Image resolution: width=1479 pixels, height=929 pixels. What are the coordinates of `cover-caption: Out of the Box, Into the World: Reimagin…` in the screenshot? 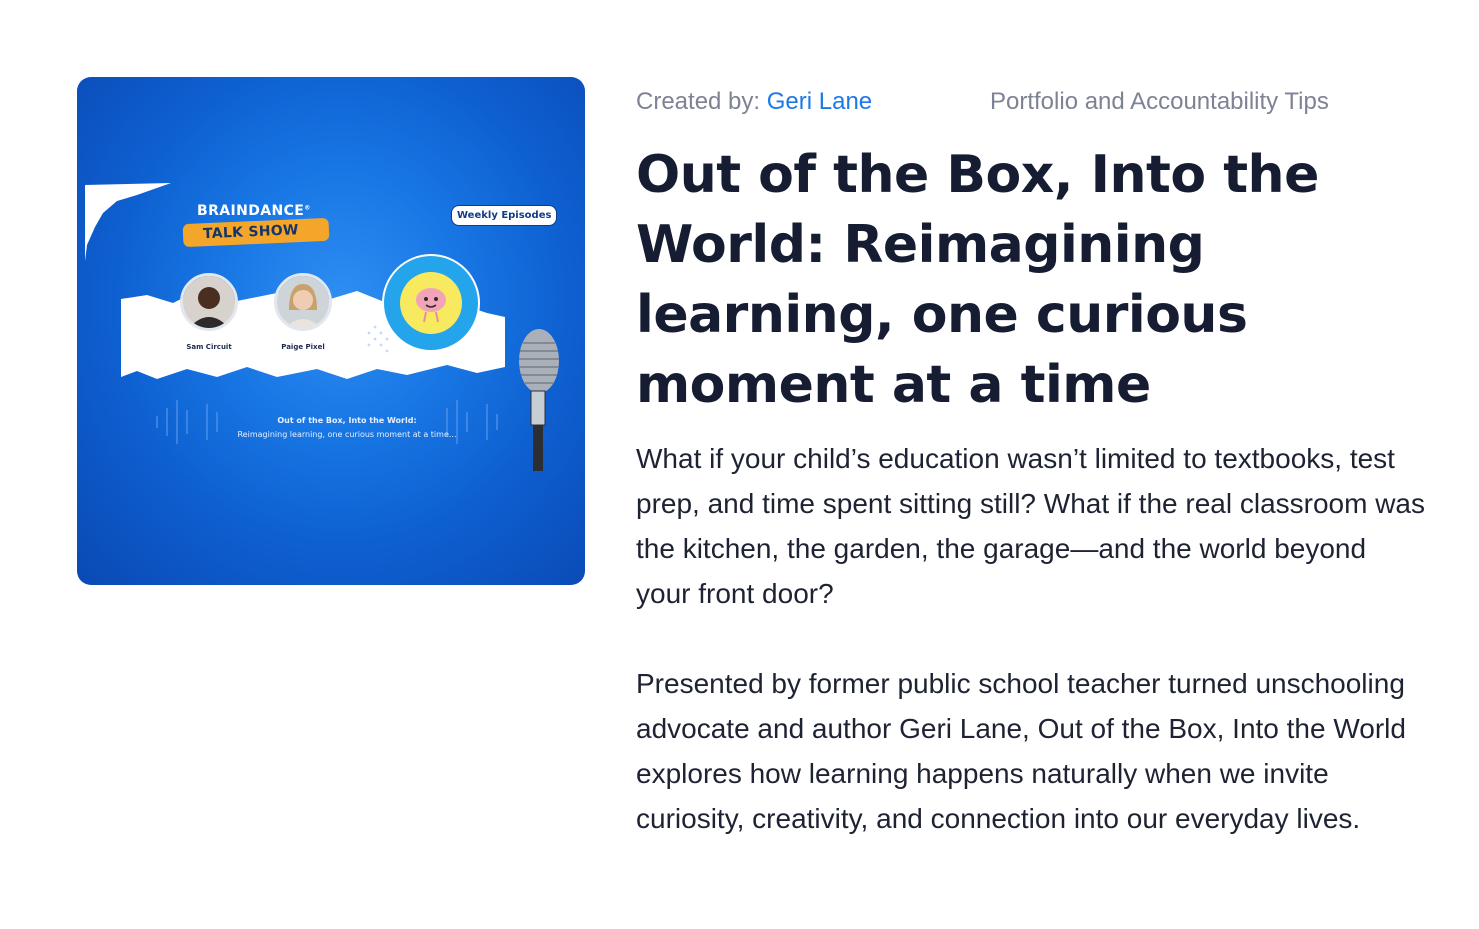 It's located at (347, 428).